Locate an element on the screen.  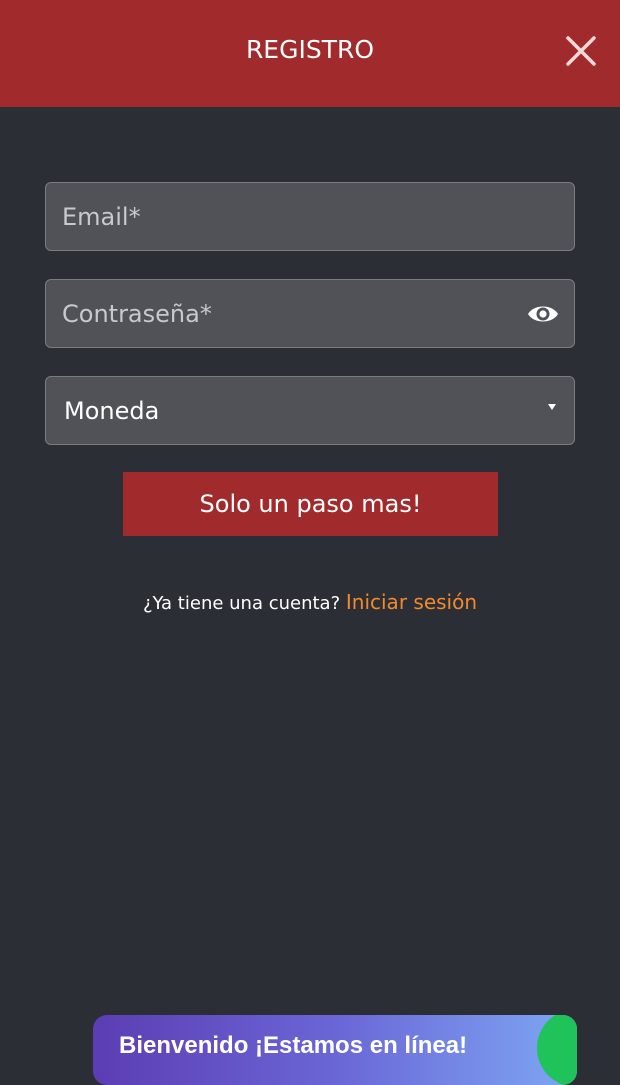
modal-header: REGISTRO is located at coordinates (310, 53).